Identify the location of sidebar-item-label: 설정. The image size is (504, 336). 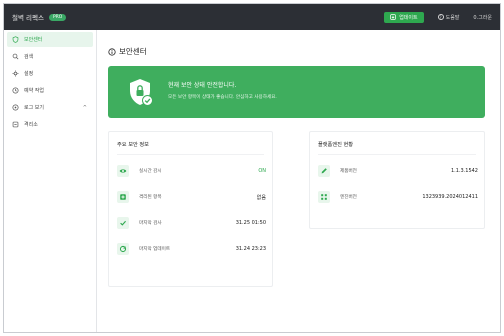
(29, 74).